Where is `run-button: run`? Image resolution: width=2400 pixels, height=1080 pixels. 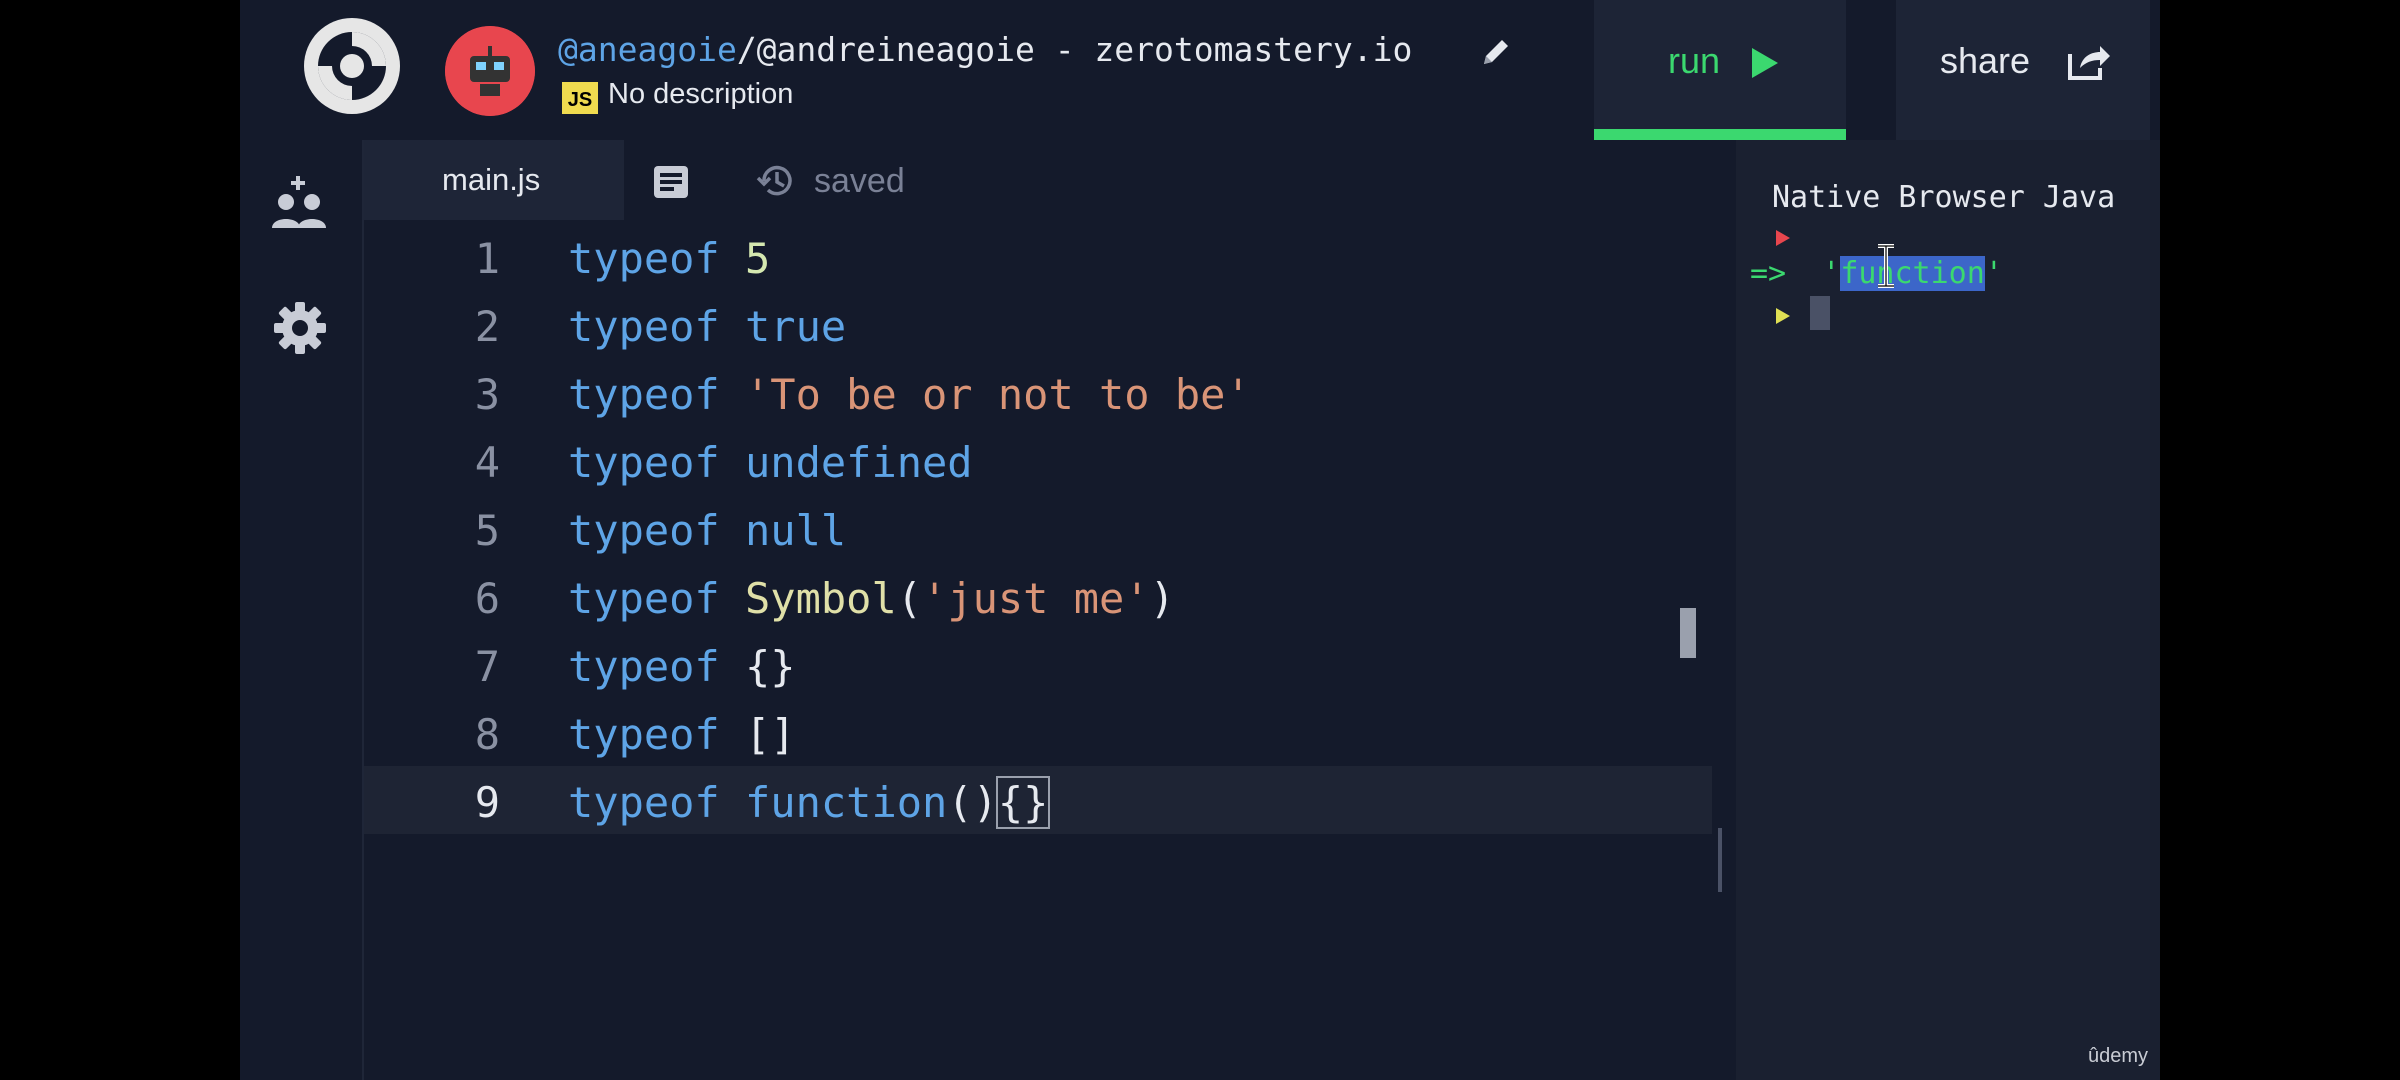 run-button: run is located at coordinates (1720, 70).